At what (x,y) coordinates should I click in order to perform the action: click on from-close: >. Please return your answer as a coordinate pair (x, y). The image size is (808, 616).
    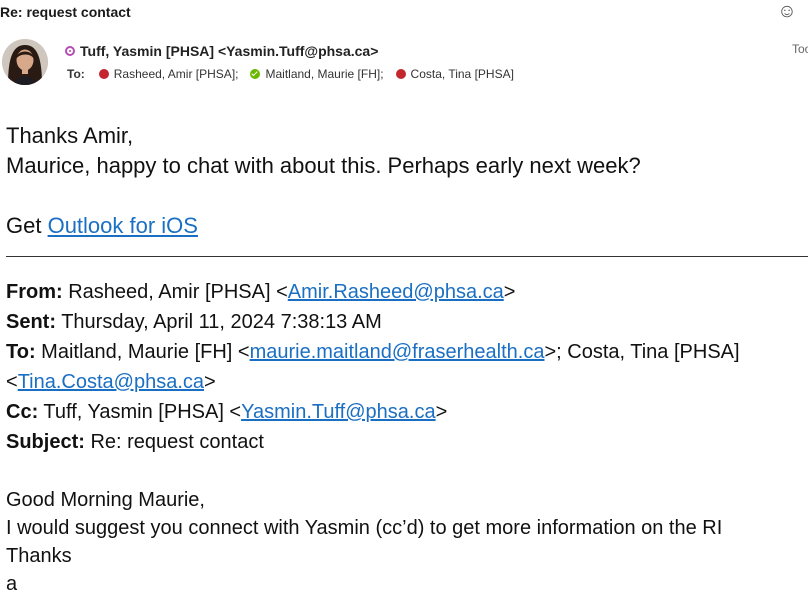
    Looking at the image, I should click on (509, 292).